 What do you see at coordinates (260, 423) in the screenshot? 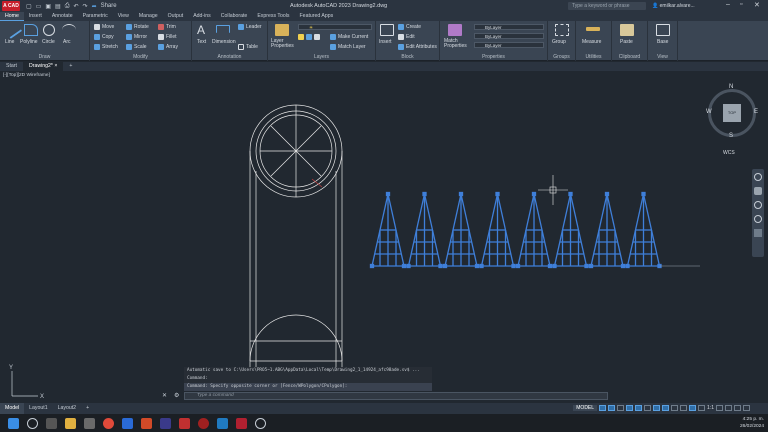
I see `app-2-icon` at bounding box center [260, 423].